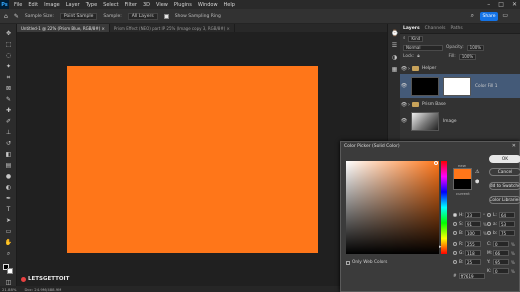  I want to click on tab-untitled-1: Untitled-1 @ 22% (Prism Blue, RGB/8#) ×, so click(63, 28).